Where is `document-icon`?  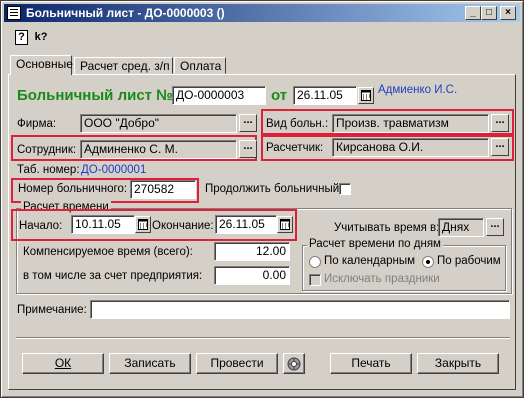 document-icon is located at coordinates (14, 13).